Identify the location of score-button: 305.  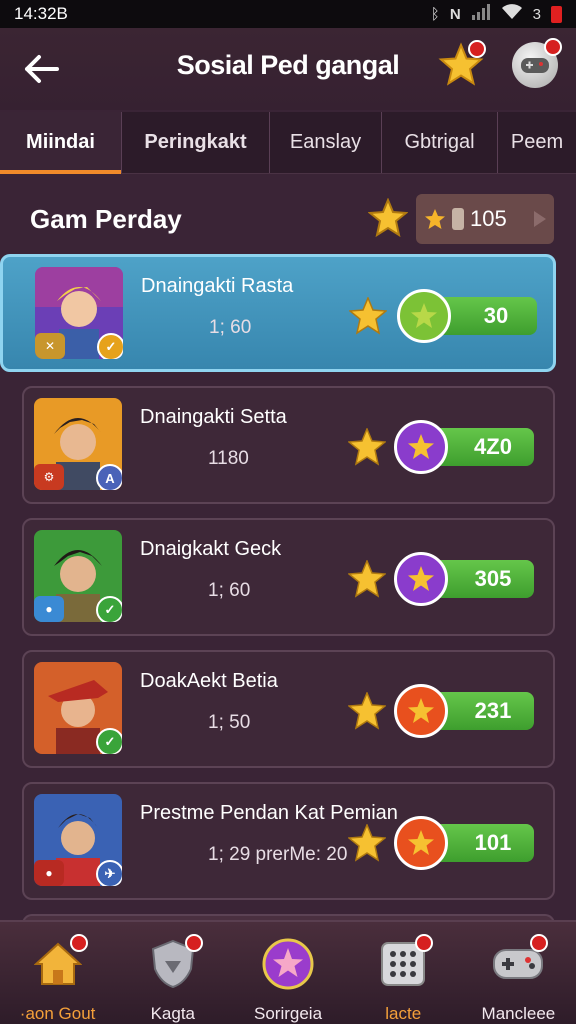
(464, 579).